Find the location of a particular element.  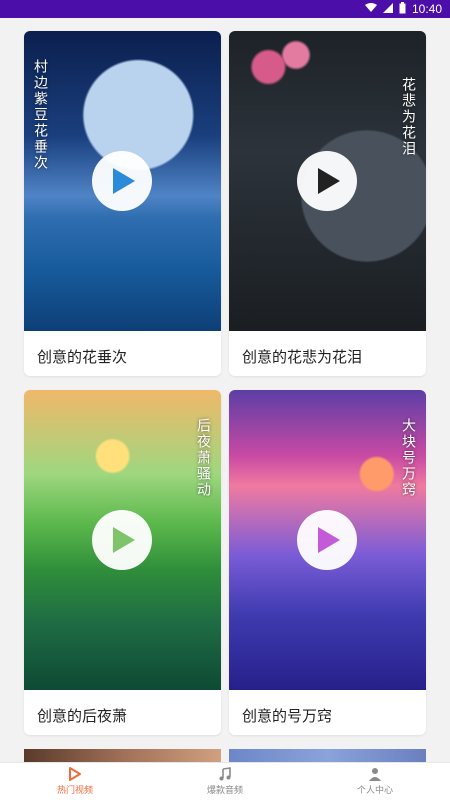

thumbnail-overlay-text: 花悲为花泪 is located at coordinates (408, 117).